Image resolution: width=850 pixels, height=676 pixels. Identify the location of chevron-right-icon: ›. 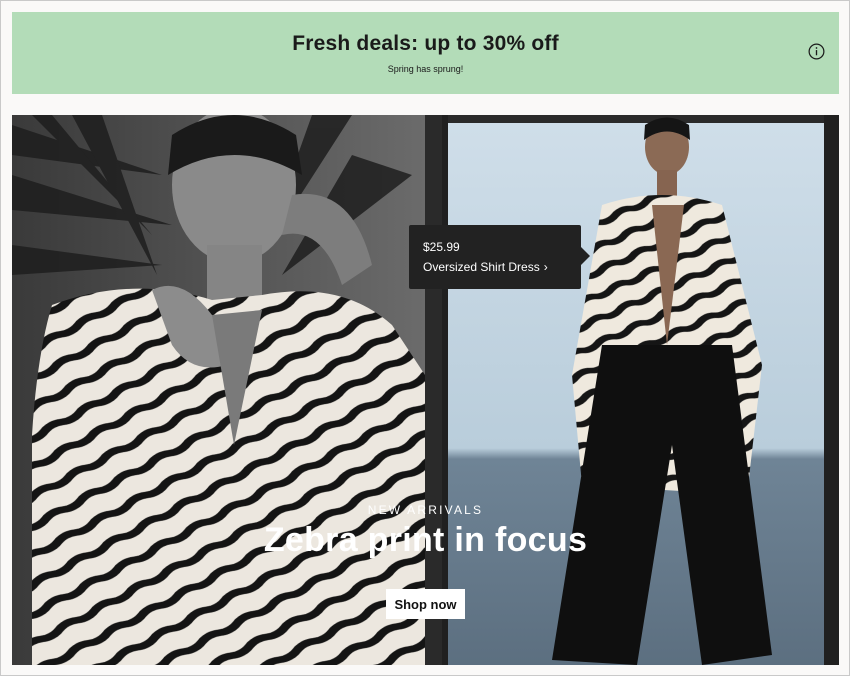
(545, 267).